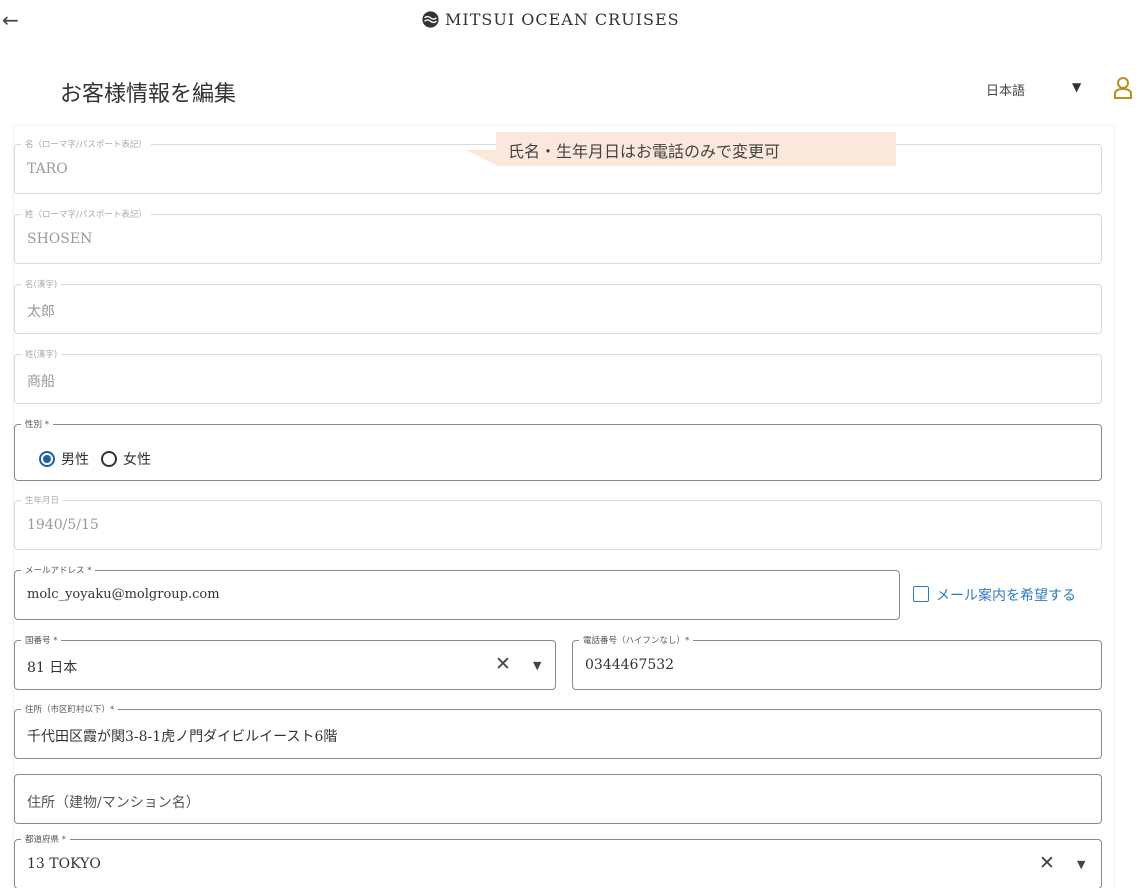 The width and height of the screenshot is (1142, 888). What do you see at coordinates (696, 149) in the screenshot?
I see `name-change-tooltip: 氏名・生年月日はお電話のみで変更可` at bounding box center [696, 149].